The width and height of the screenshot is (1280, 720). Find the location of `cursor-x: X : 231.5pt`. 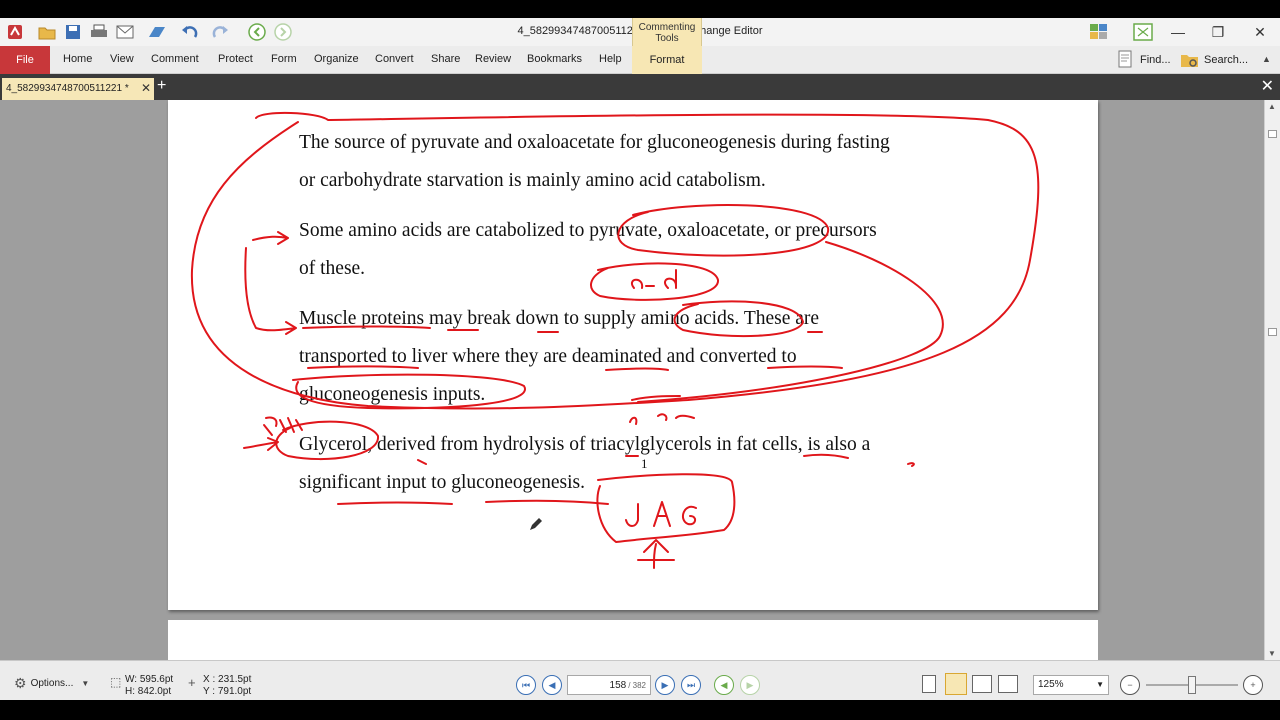

cursor-x: X : 231.5pt is located at coordinates (227, 679).